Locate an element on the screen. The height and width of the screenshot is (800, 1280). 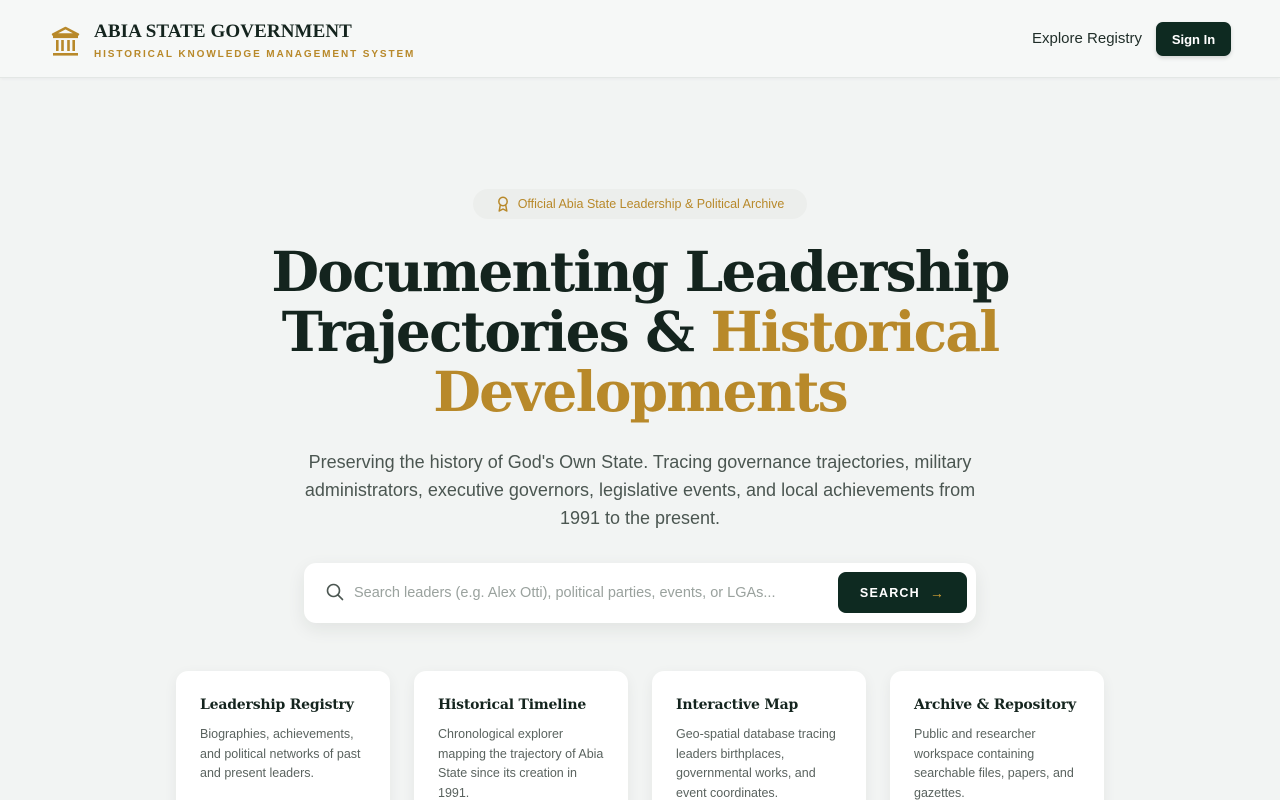
explore-registry-link: Explore Registry is located at coordinates (1087, 38).